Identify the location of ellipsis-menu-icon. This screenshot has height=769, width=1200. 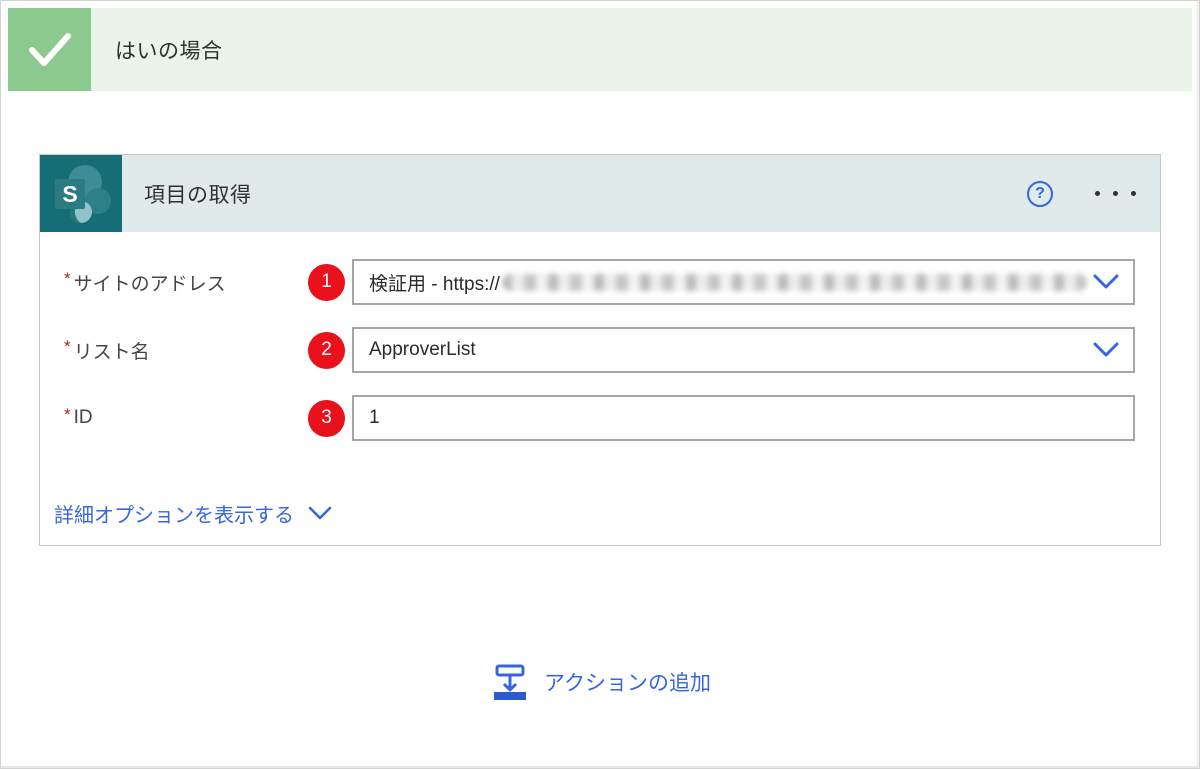
(1115, 193).